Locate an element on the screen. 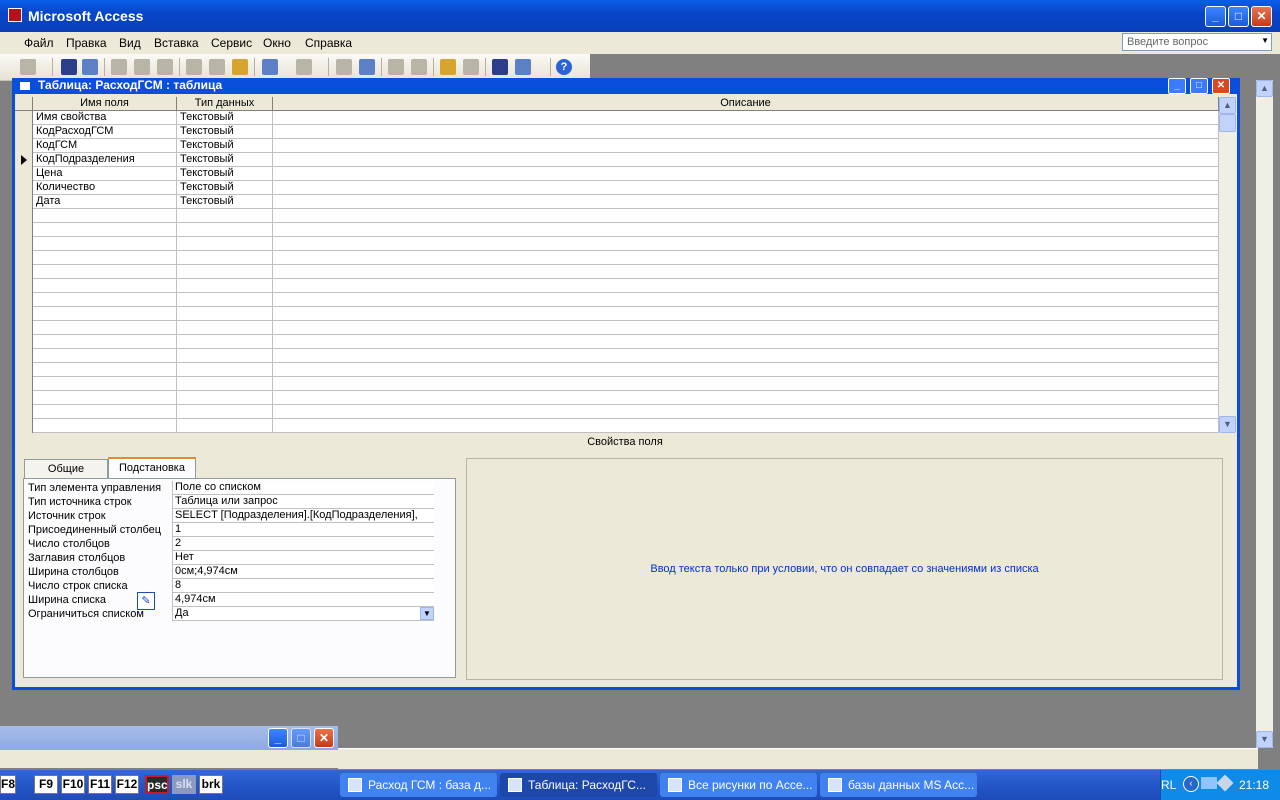 This screenshot has width=1280, height=800. table-row: Количество Текстовый is located at coordinates (617, 188).